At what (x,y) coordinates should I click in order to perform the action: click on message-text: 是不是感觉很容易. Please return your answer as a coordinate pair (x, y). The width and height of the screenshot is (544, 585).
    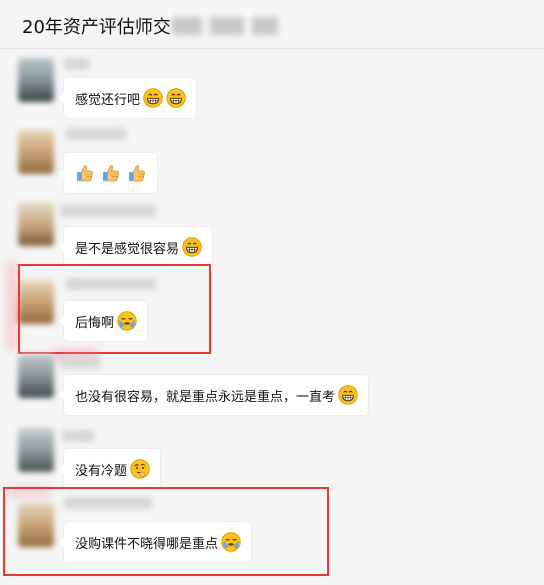
    Looking at the image, I should click on (127, 249).